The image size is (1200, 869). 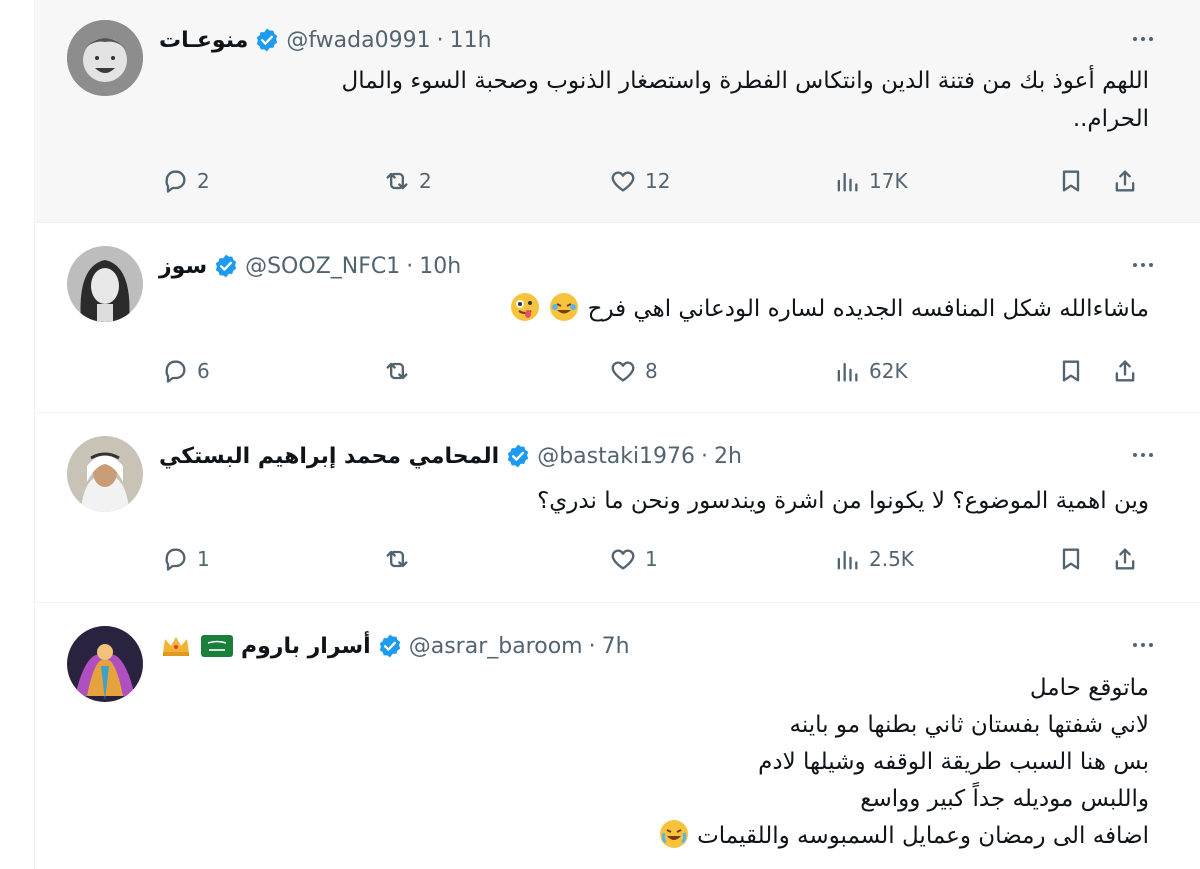 What do you see at coordinates (616, 456) in the screenshot?
I see `author-handle: @bastaki1976` at bounding box center [616, 456].